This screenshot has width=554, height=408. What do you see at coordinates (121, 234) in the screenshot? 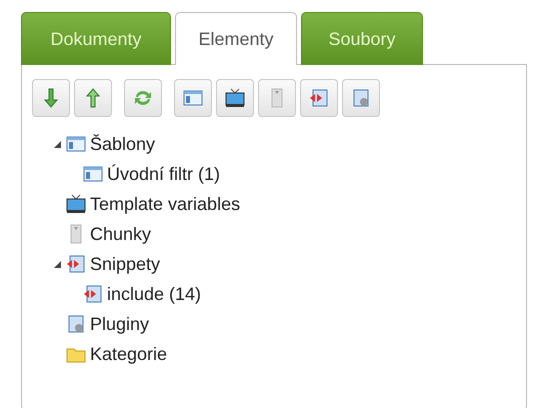
I see `tree-item: Chunky` at bounding box center [121, 234].